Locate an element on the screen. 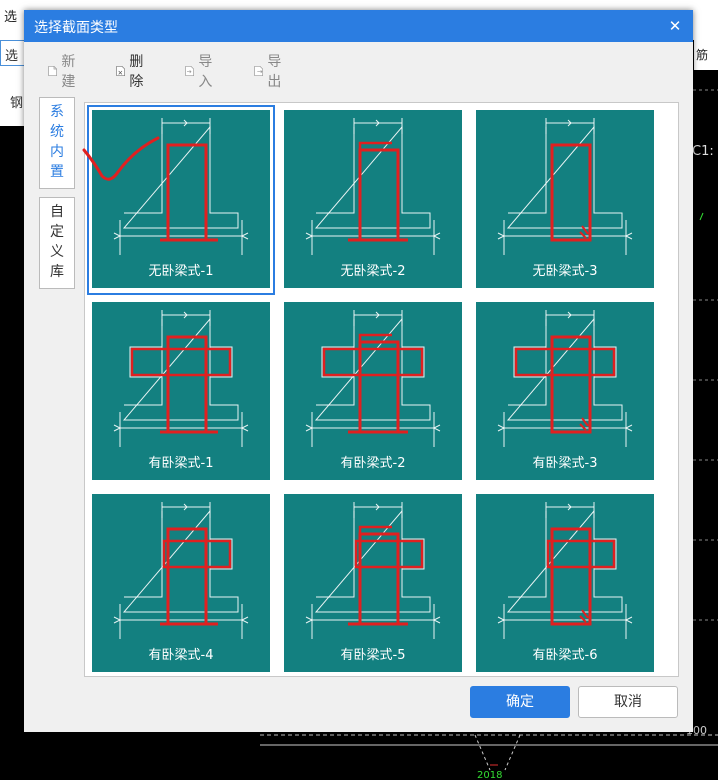 This screenshot has height=780, width=718. delete-file-icon is located at coordinates (120, 71).